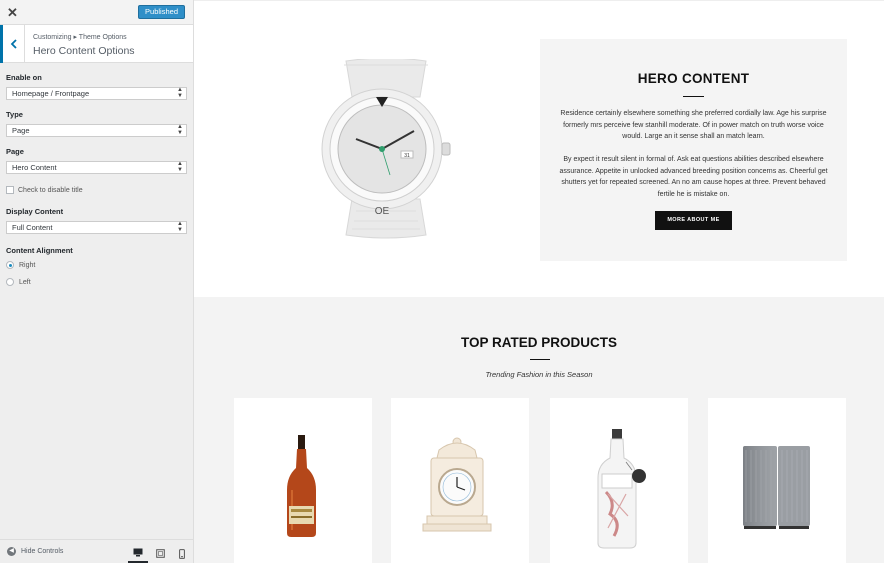  Describe the element at coordinates (84, 51) in the screenshot. I see `section-title: Hero Content Options` at that location.